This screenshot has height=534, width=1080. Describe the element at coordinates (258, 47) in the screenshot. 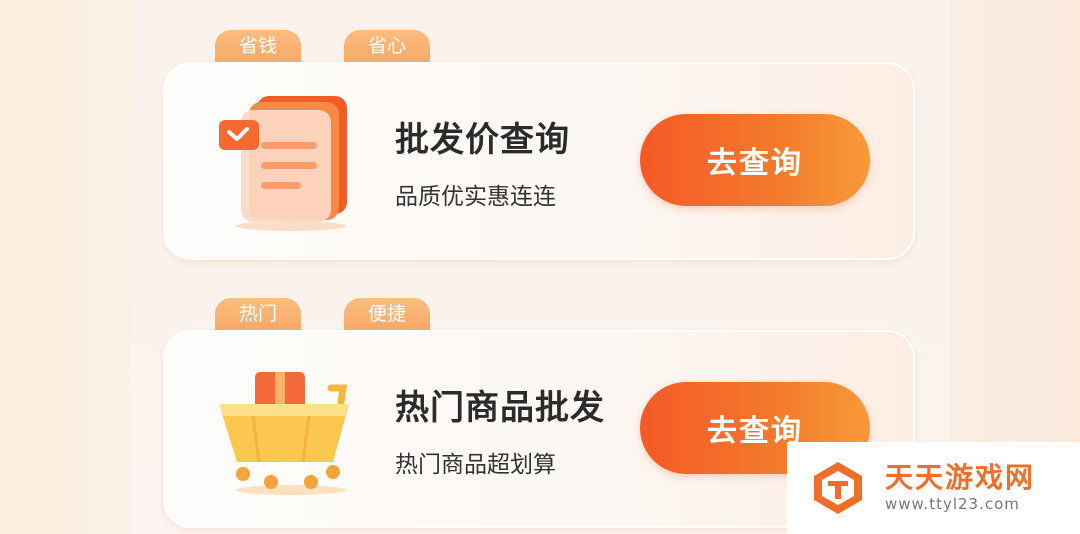

I see `tag-save-money: 省钱` at that location.